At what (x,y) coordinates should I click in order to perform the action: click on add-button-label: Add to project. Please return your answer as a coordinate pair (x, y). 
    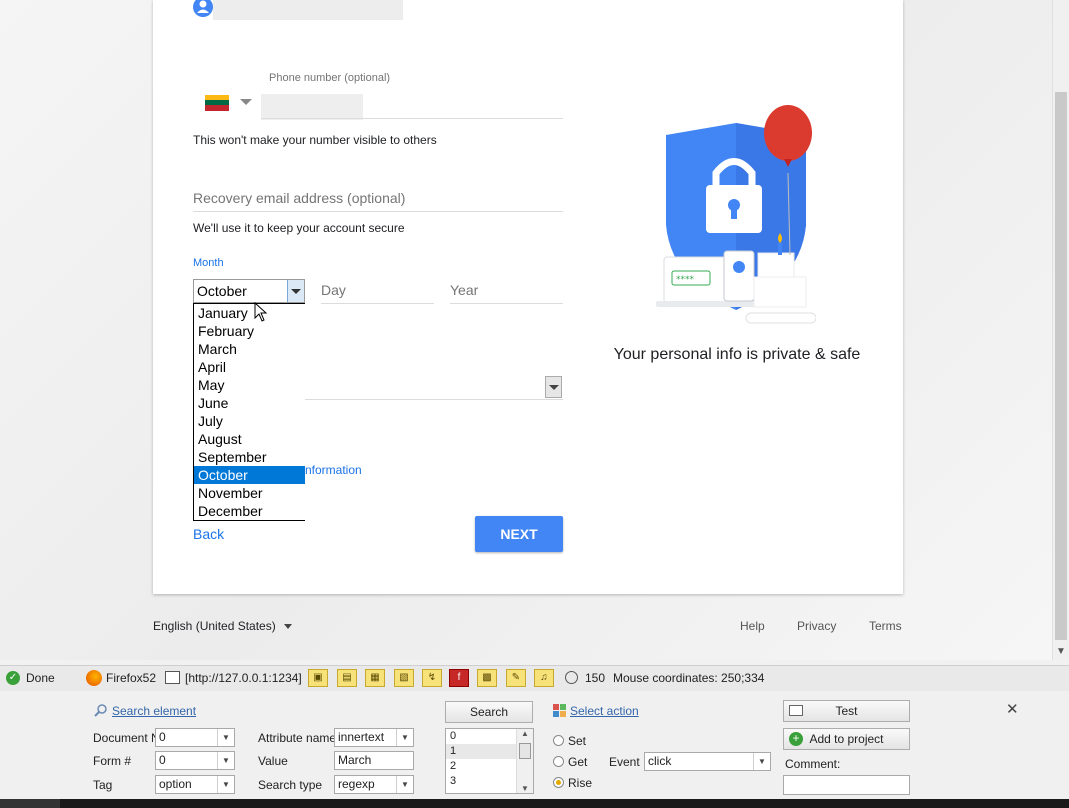
    Looking at the image, I should click on (846, 739).